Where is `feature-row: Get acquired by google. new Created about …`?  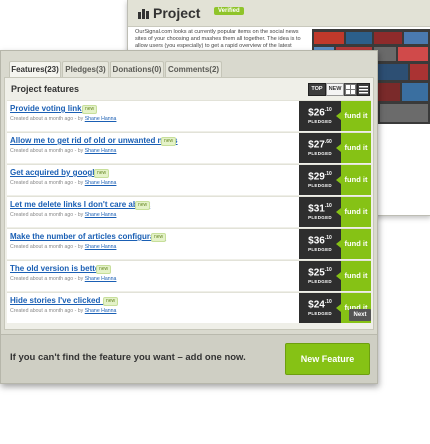
feature-row: Get acquired by google. new Created about … is located at coordinates (189, 179).